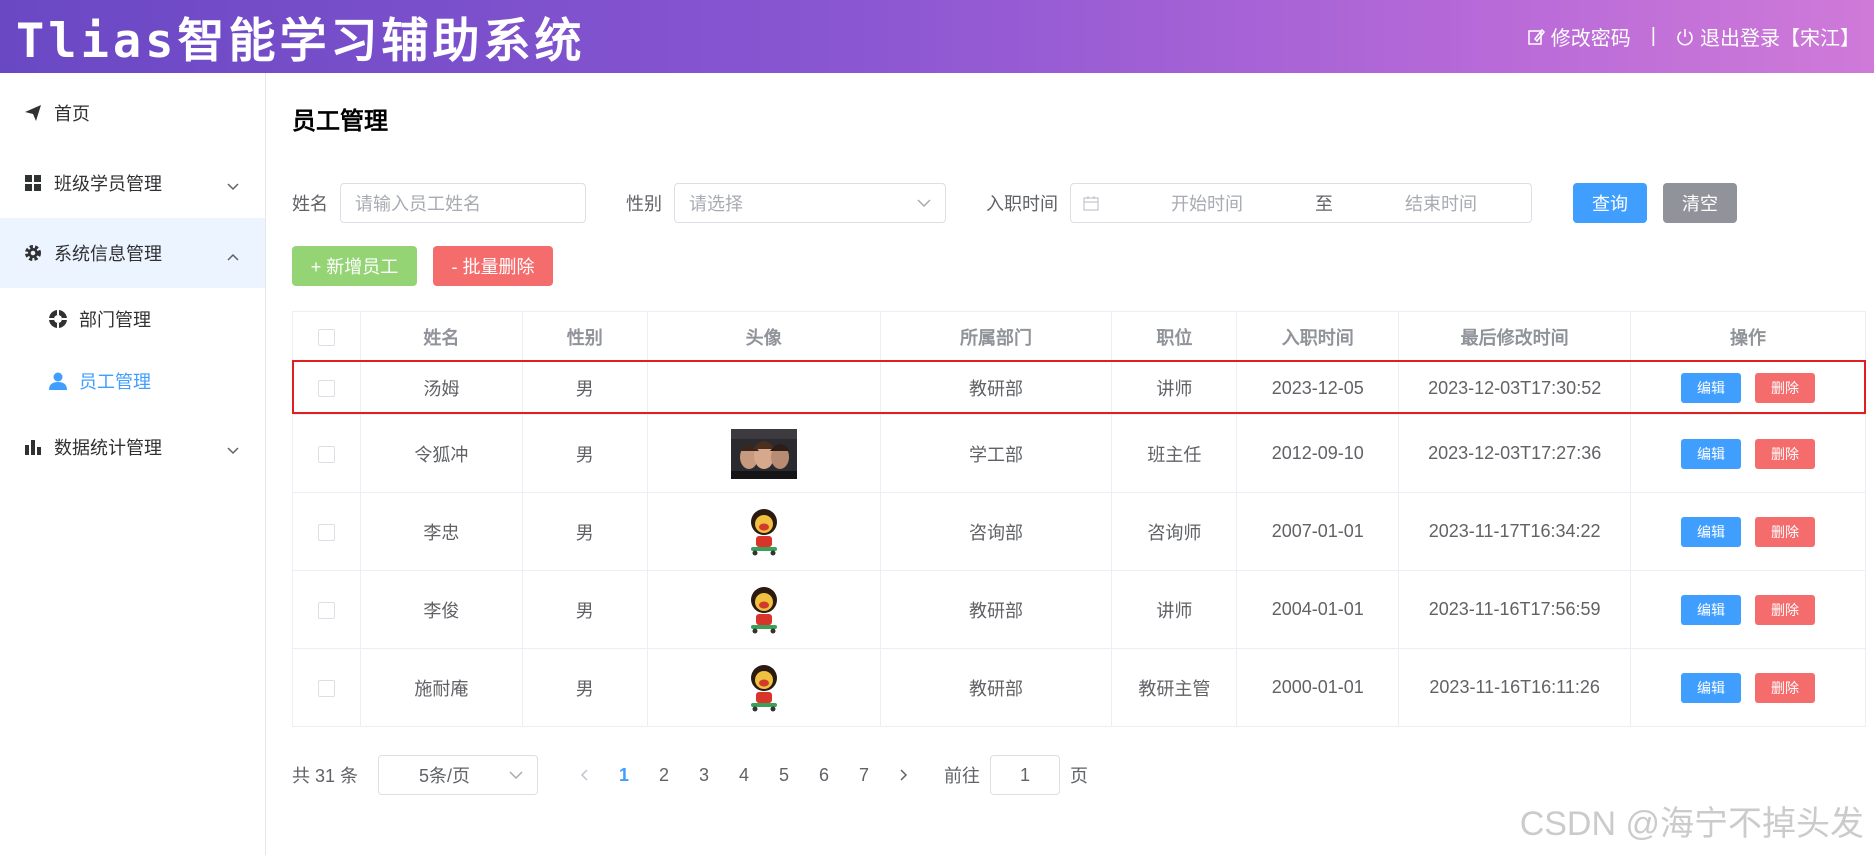 The image size is (1874, 855). Describe the element at coordinates (1515, 336) in the screenshot. I see `column-header: 最后修改时间` at that location.